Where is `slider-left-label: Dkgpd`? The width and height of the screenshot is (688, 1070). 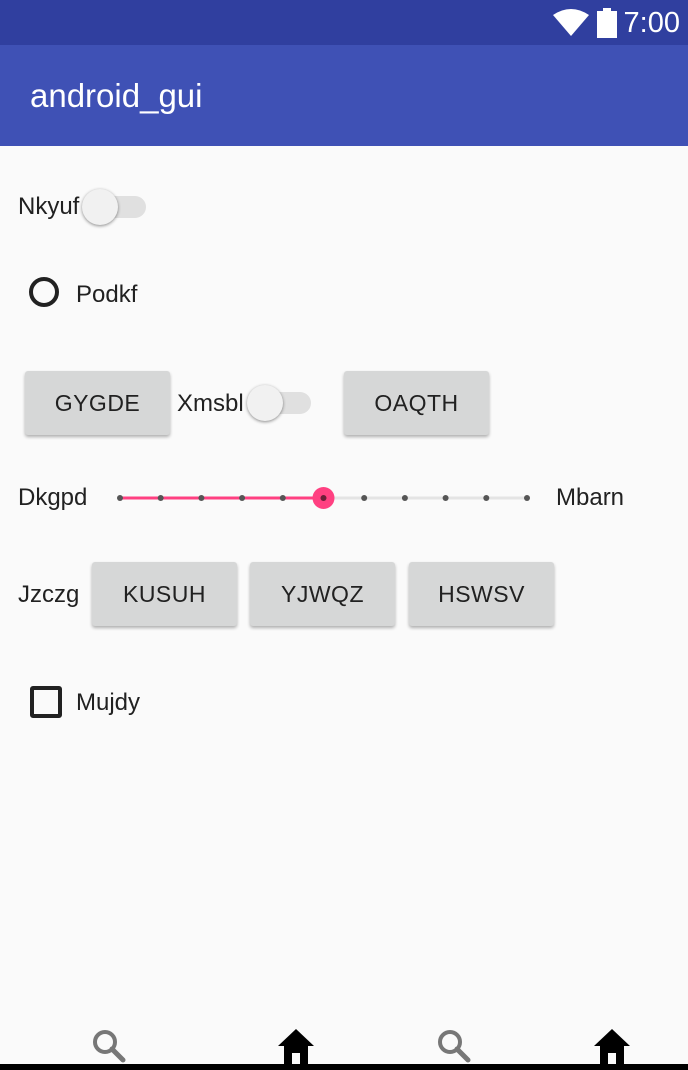 slider-left-label: Dkgpd is located at coordinates (53, 497).